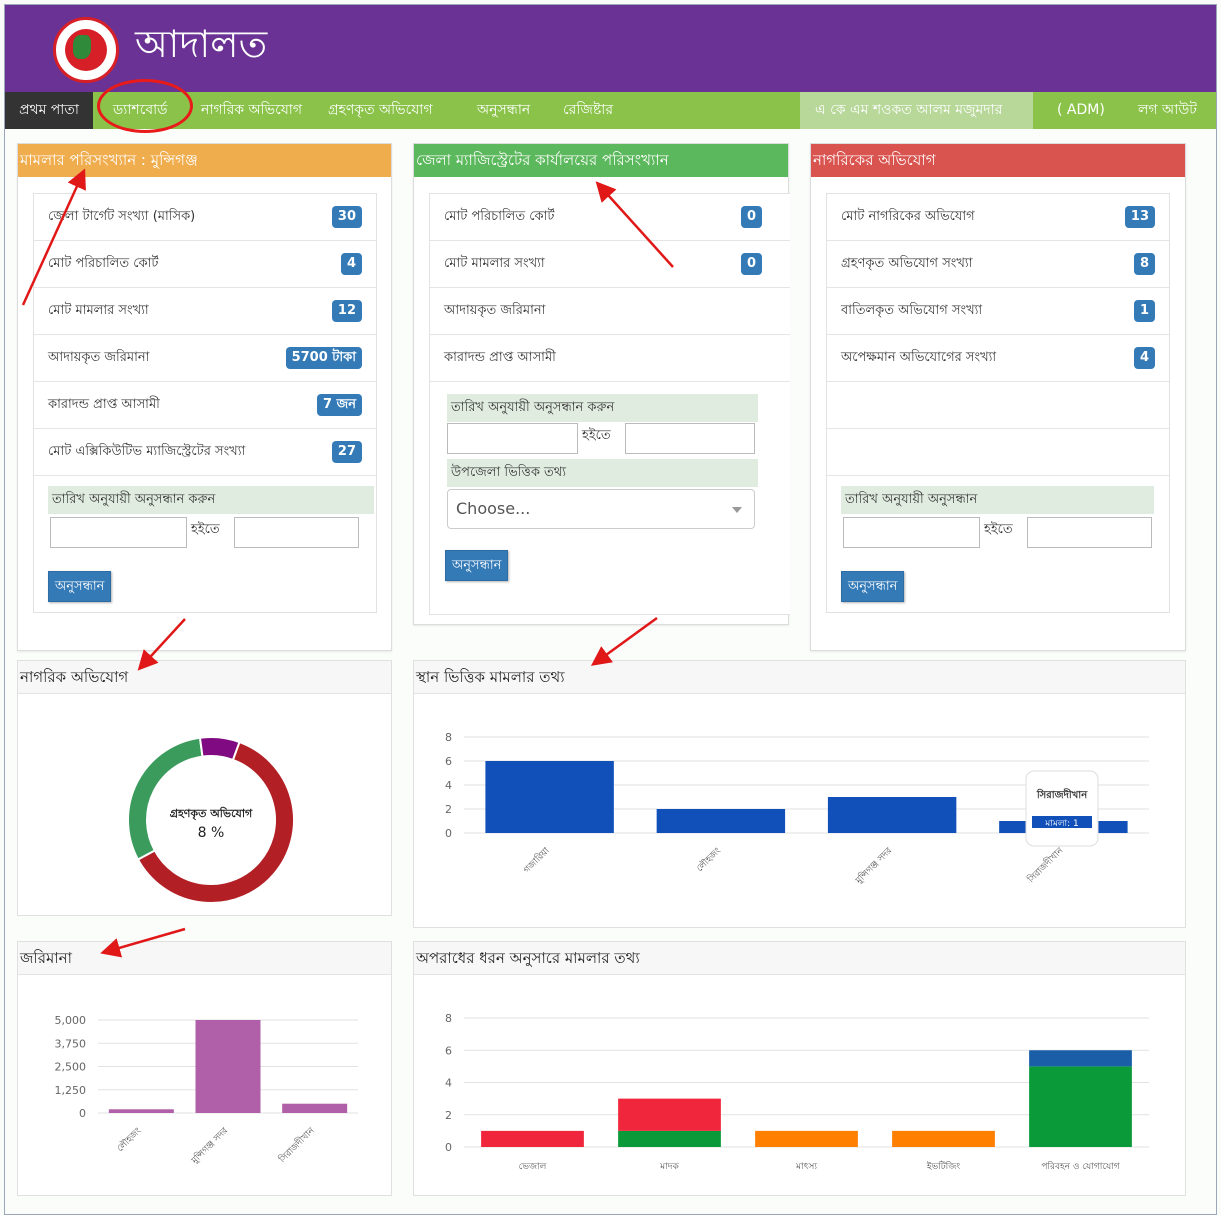  I want to click on y-tick-label: 0, so click(82, 1113).